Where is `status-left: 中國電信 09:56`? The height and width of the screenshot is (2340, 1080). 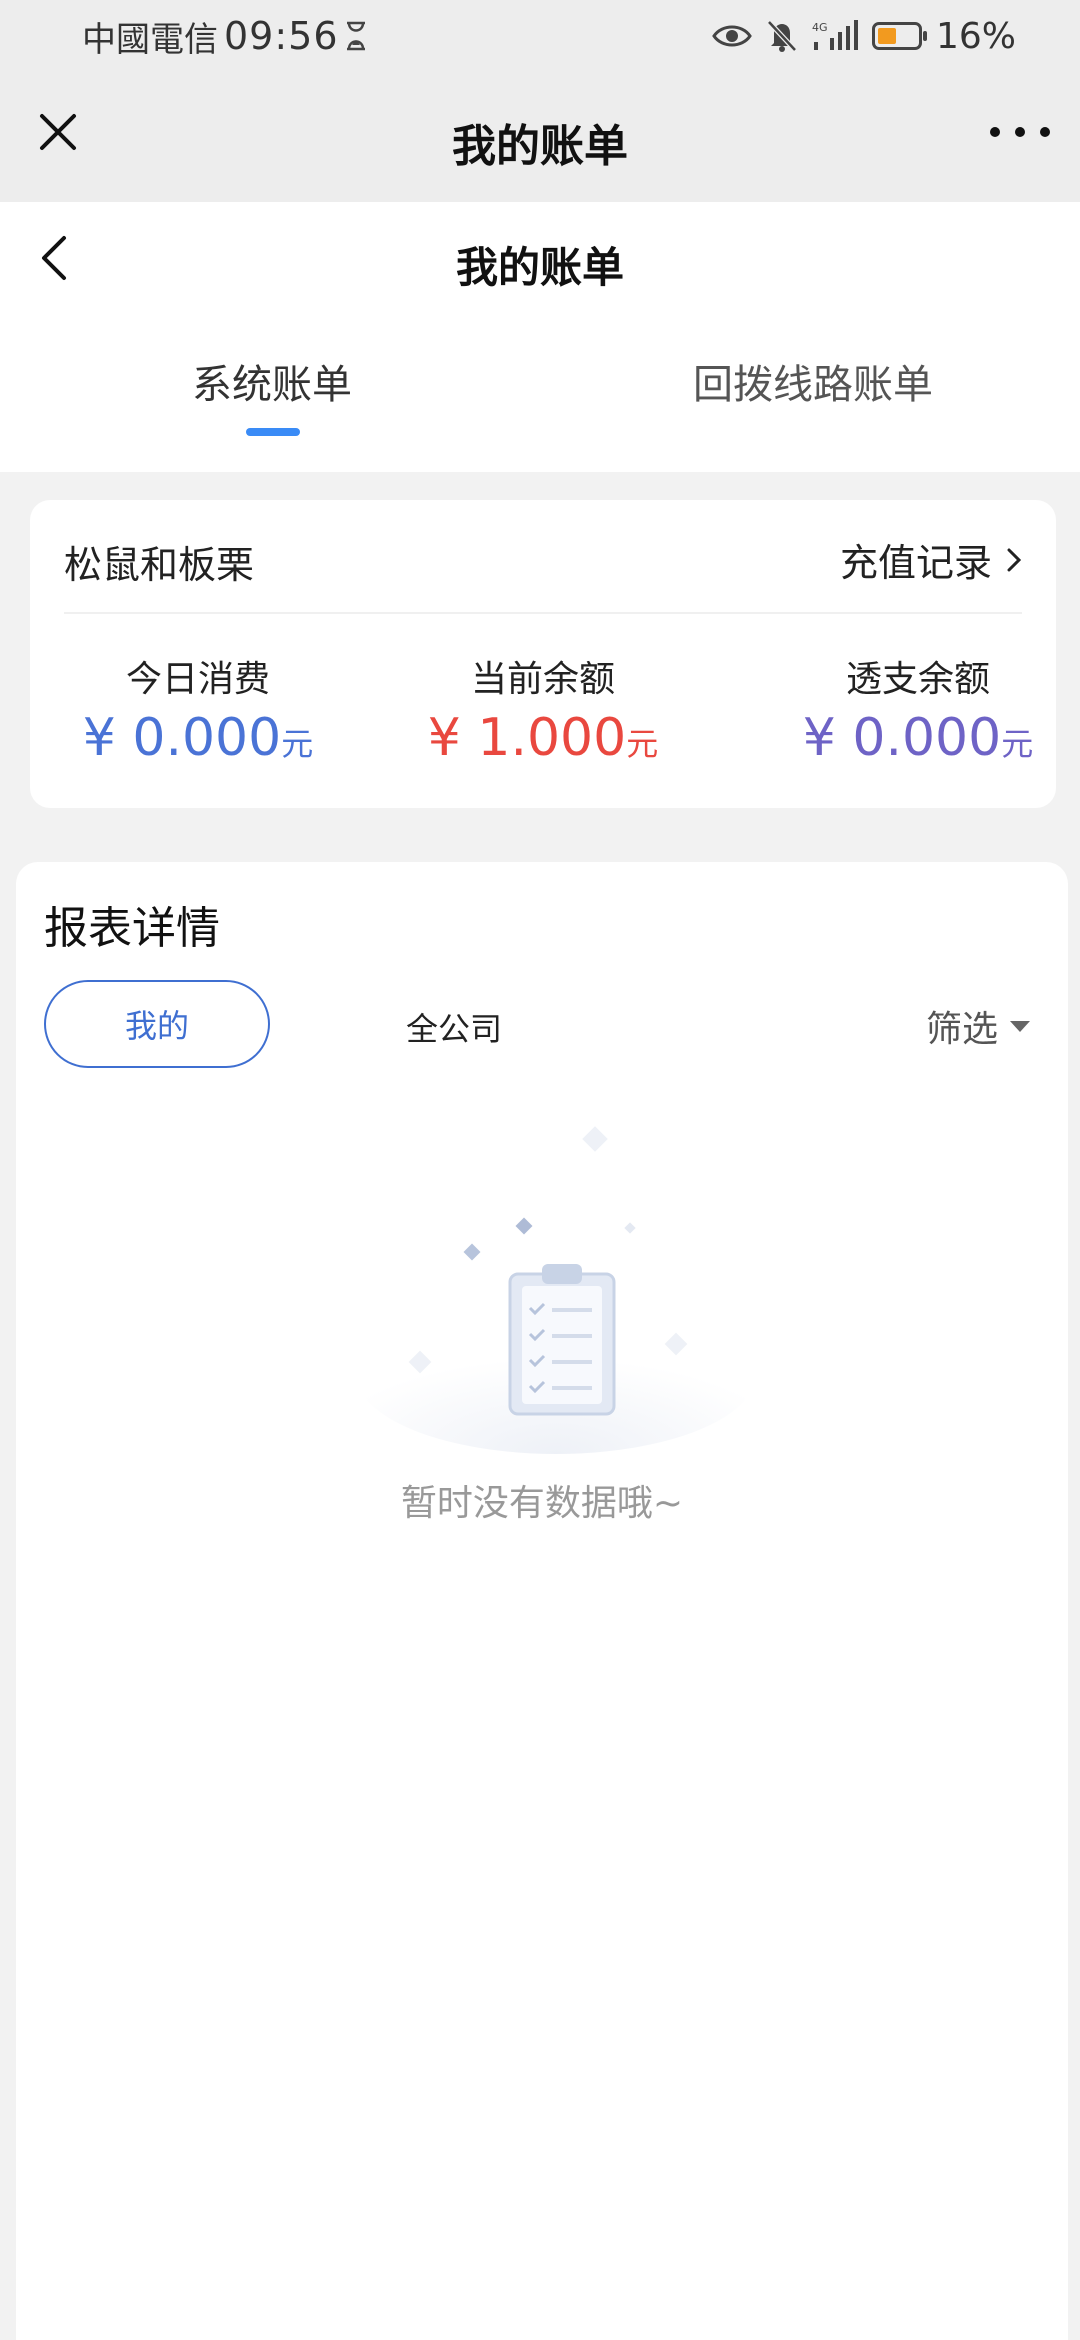
status-left: 中國電信 09:56 is located at coordinates (224, 36).